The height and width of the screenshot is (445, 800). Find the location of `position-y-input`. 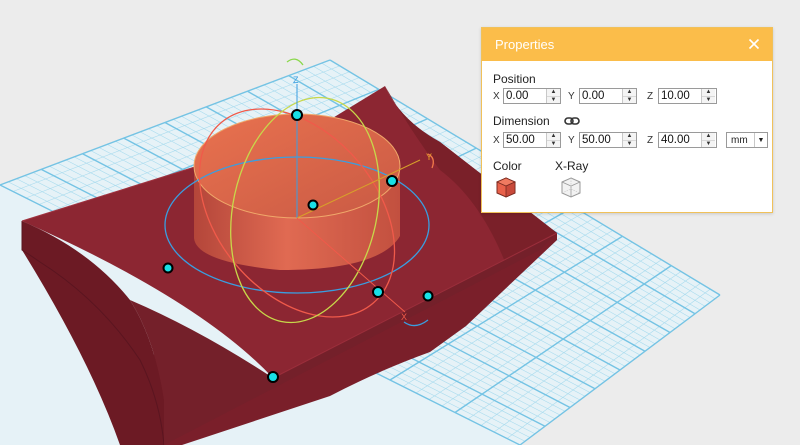

position-y-input is located at coordinates (601, 96).